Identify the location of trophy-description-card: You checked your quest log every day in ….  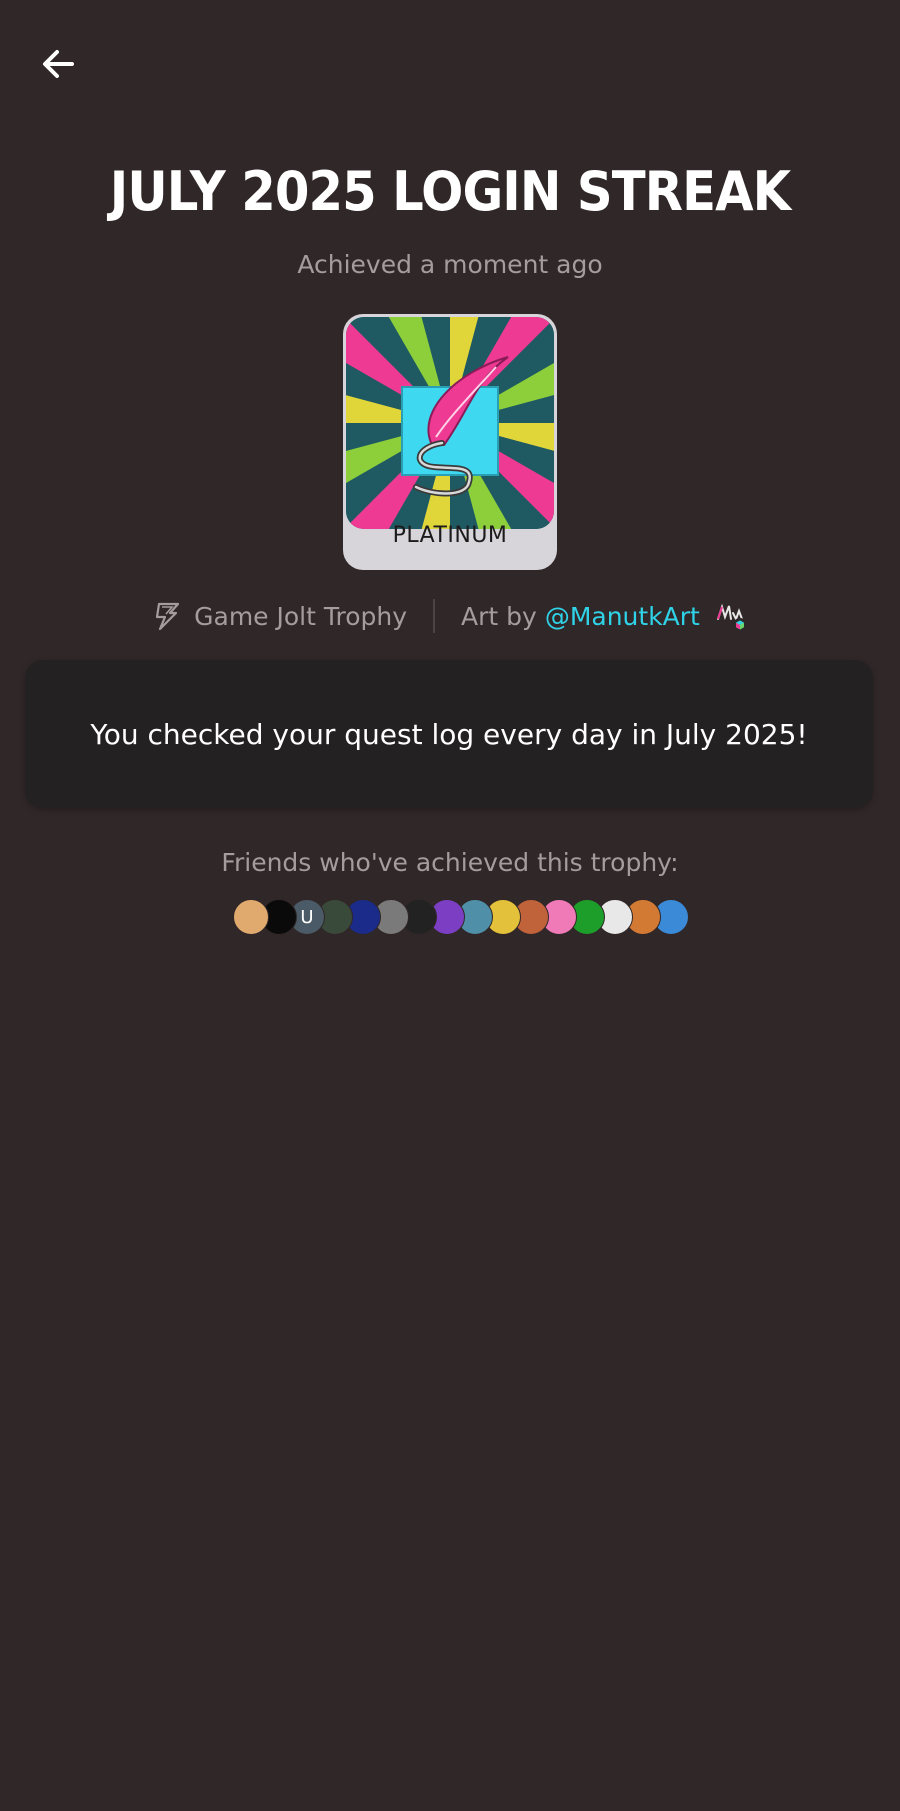
(449, 734).